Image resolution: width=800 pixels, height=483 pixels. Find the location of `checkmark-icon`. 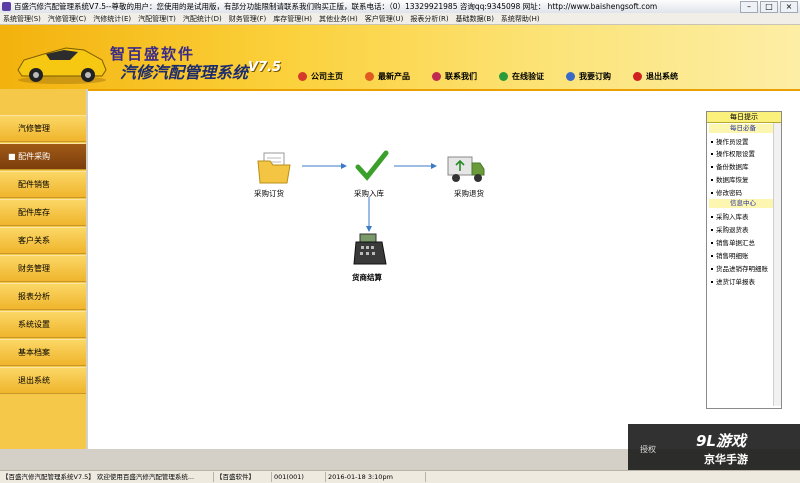

checkmark-icon is located at coordinates (372, 166).